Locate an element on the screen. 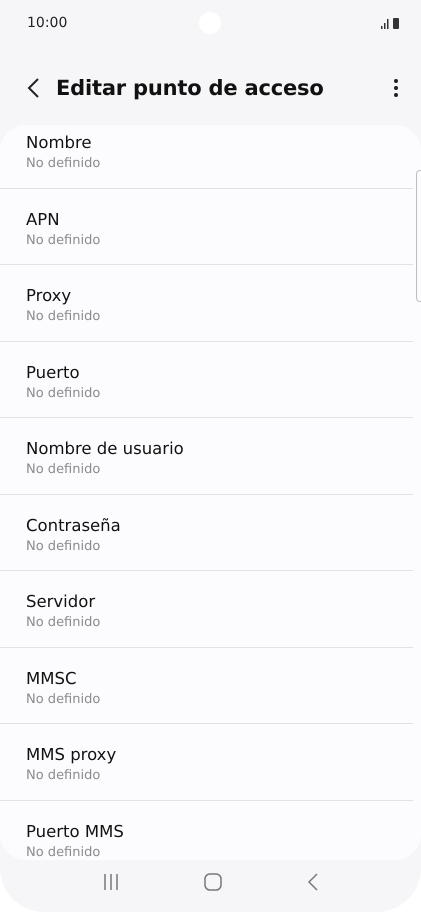 The height and width of the screenshot is (914, 421). setting-label: Puerto MMS is located at coordinates (75, 831).